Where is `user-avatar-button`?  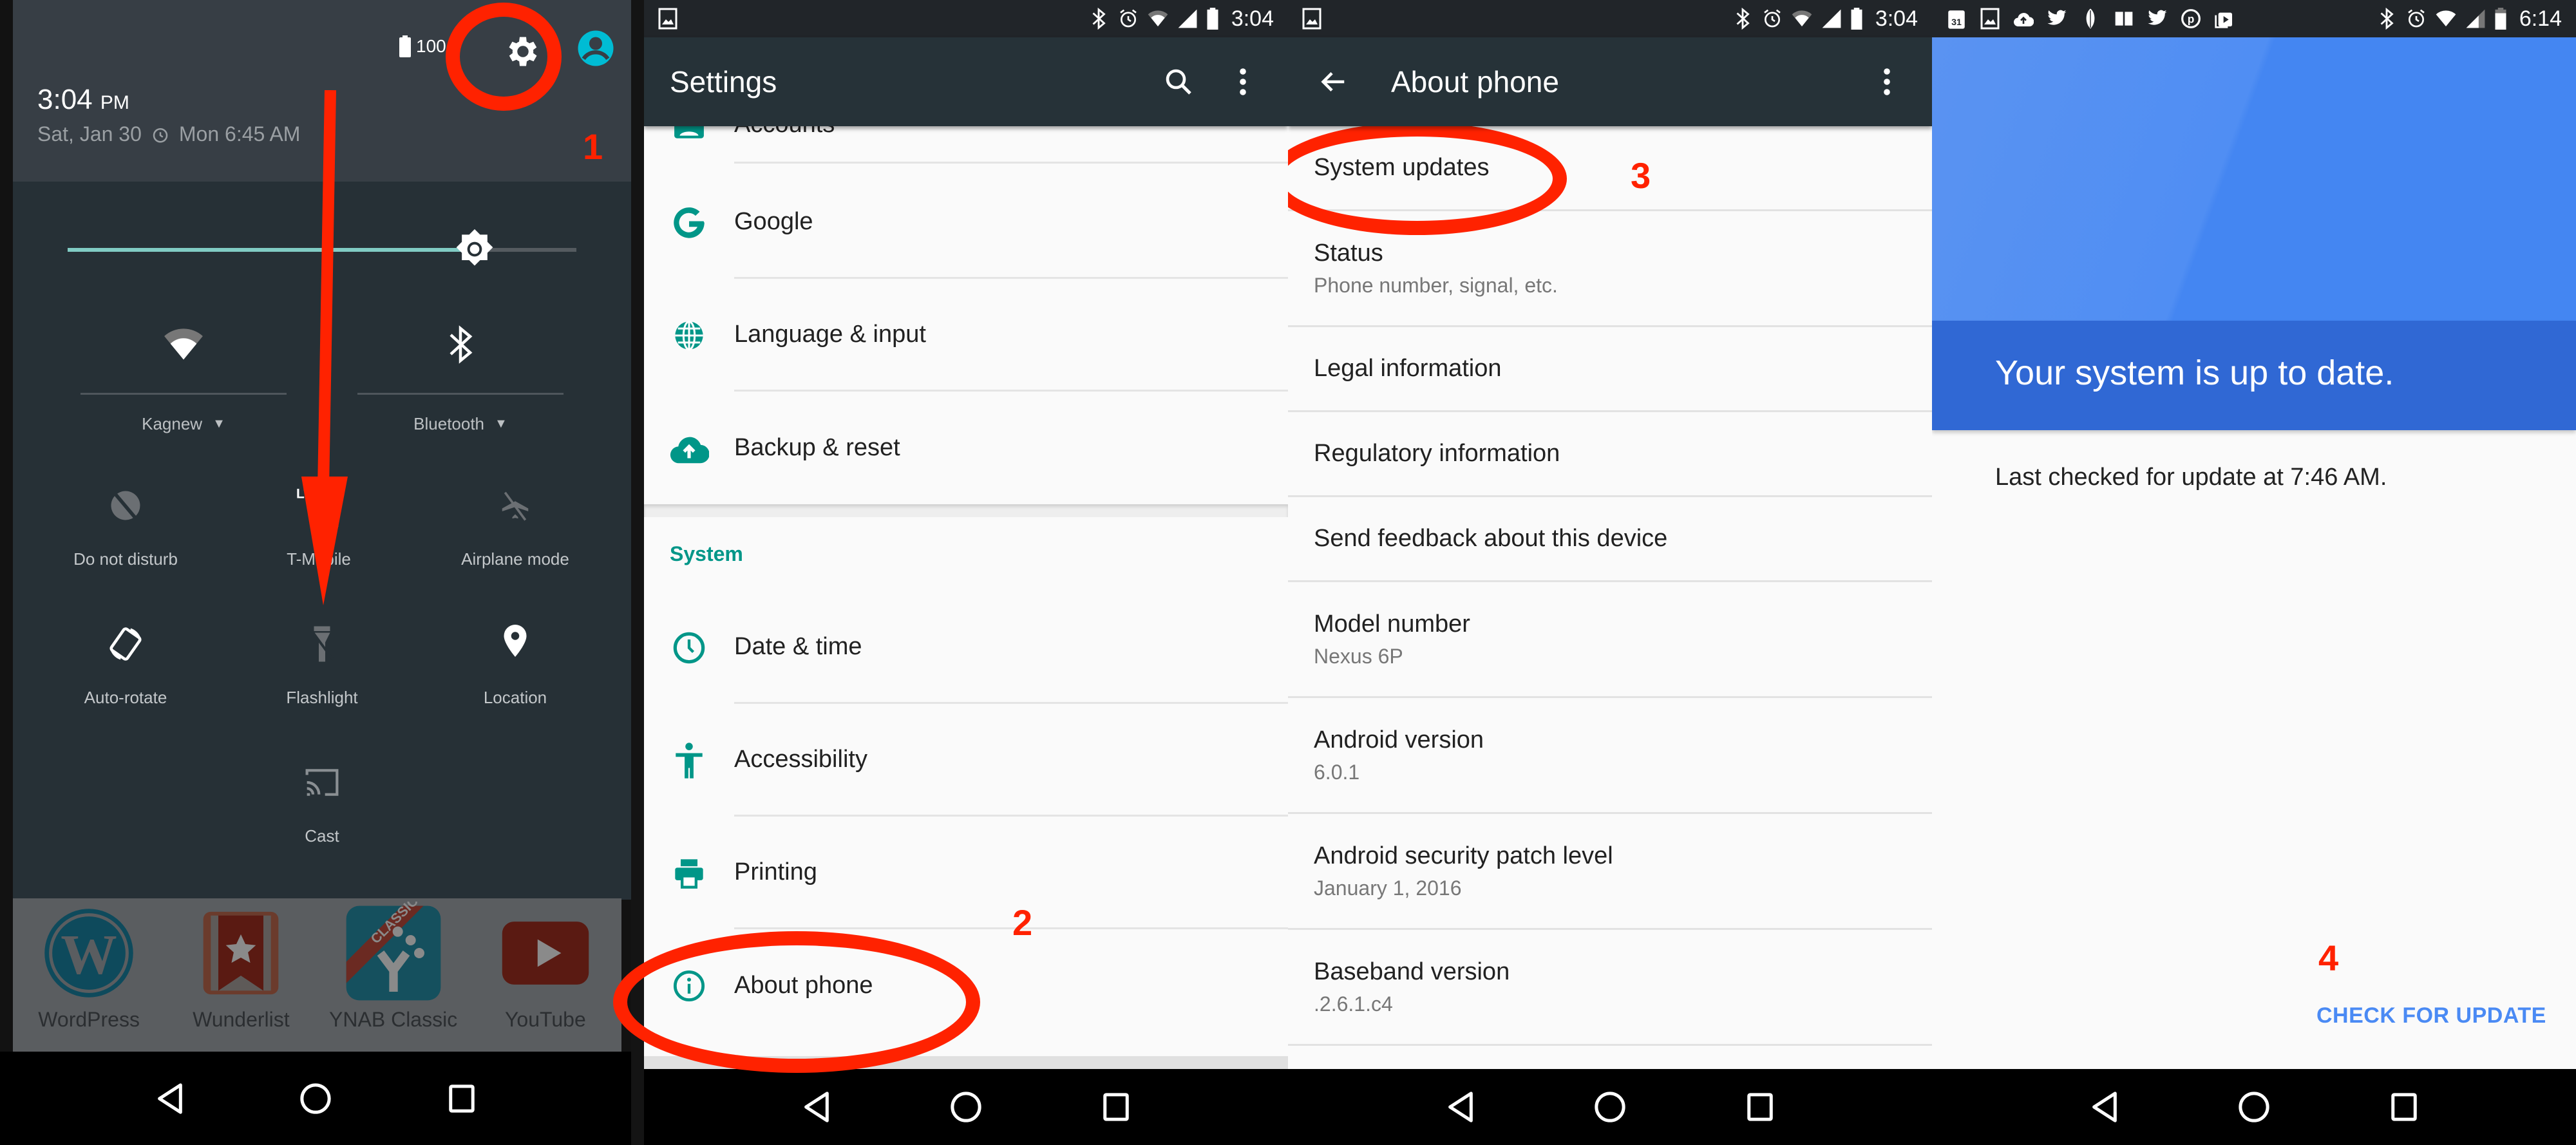
user-avatar-button is located at coordinates (595, 48).